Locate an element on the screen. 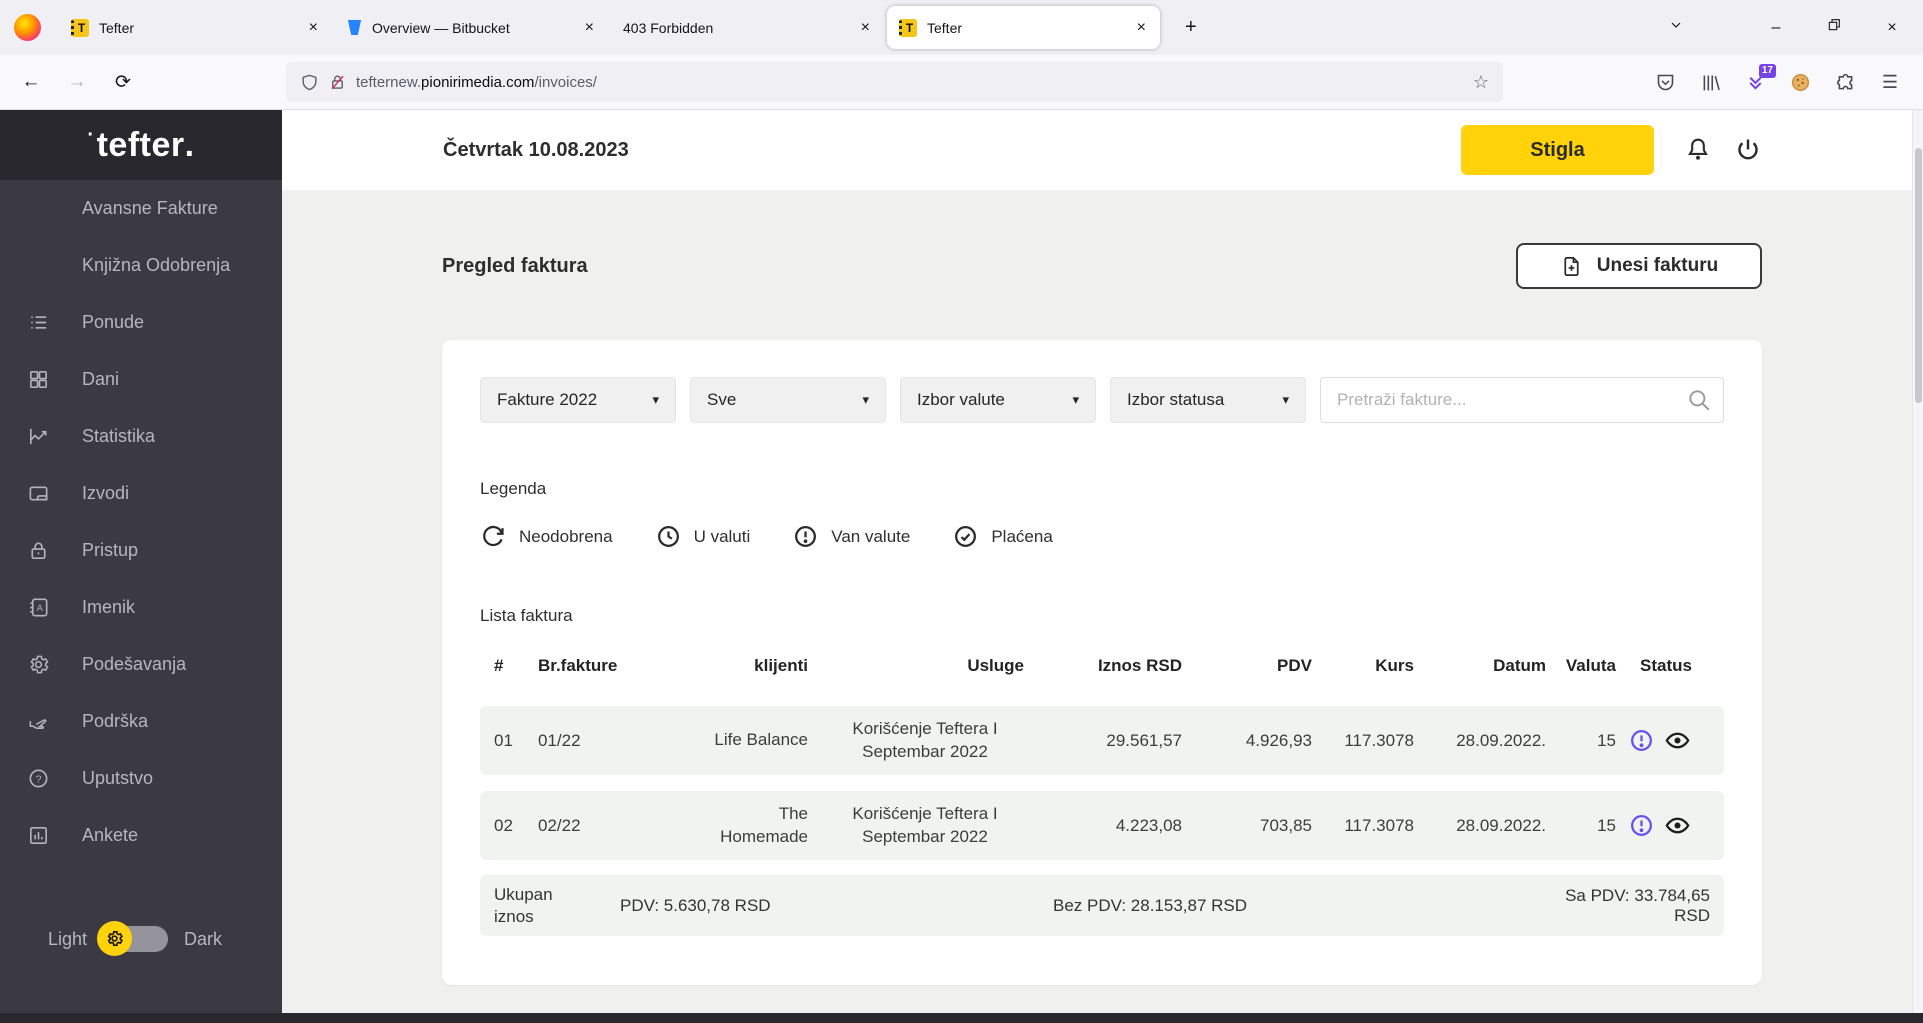  clock-icon is located at coordinates (668, 536).